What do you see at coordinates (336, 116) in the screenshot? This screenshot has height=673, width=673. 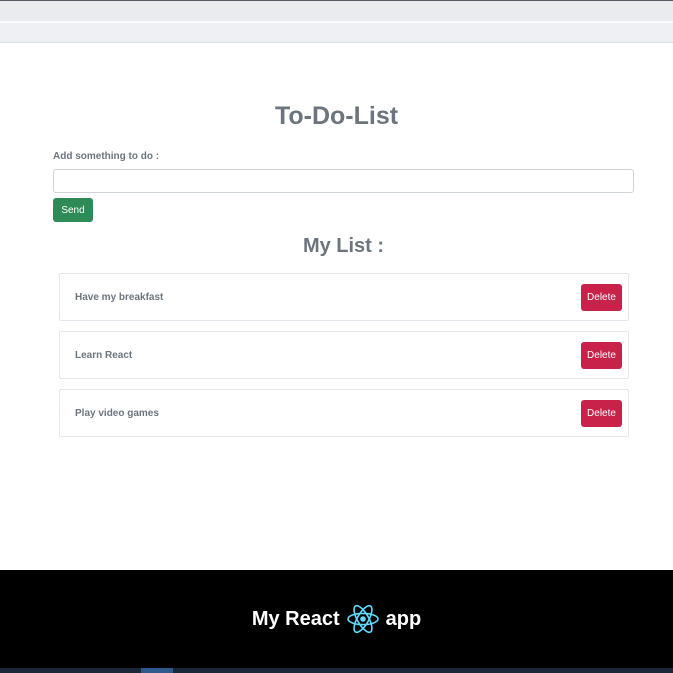 I see `page-title: To-Do-List` at bounding box center [336, 116].